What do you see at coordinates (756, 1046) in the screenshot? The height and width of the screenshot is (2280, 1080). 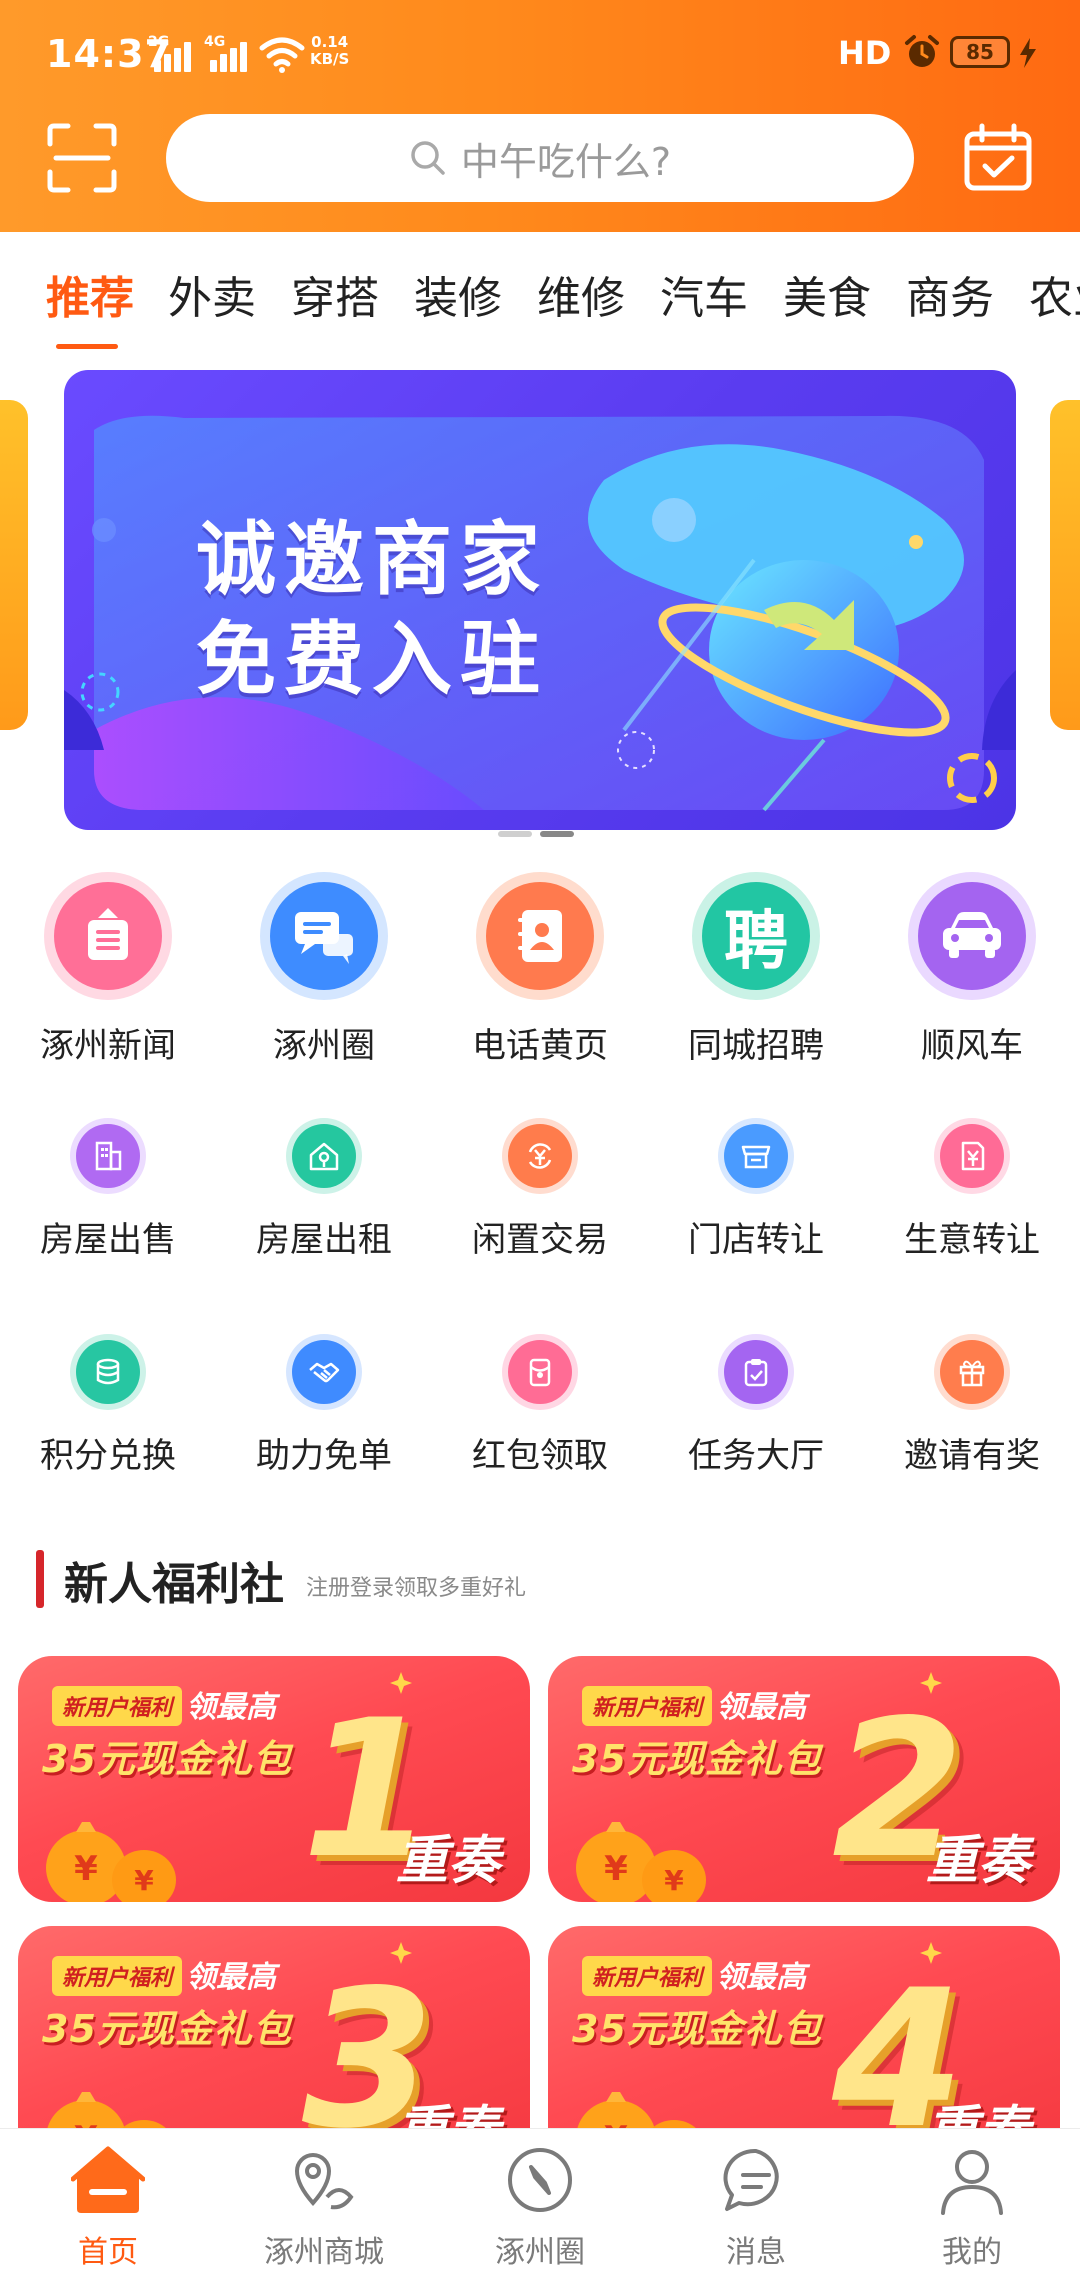 I see `grid-item-label: 同城招聘` at bounding box center [756, 1046].